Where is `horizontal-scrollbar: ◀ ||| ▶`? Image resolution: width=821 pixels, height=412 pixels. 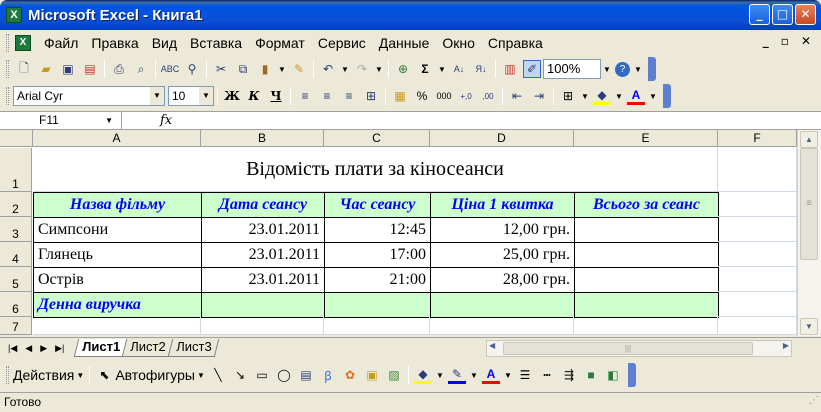
horizontal-scrollbar: ◀ ||| ▶ is located at coordinates (639, 348).